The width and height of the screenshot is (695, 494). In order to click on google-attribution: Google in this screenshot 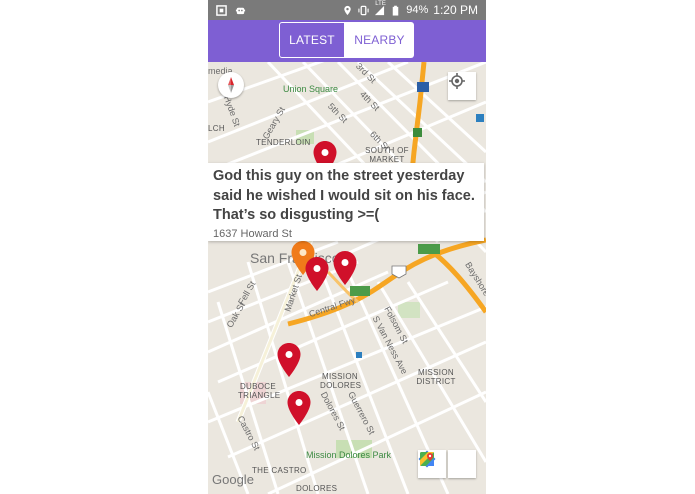, I will do `click(233, 479)`.